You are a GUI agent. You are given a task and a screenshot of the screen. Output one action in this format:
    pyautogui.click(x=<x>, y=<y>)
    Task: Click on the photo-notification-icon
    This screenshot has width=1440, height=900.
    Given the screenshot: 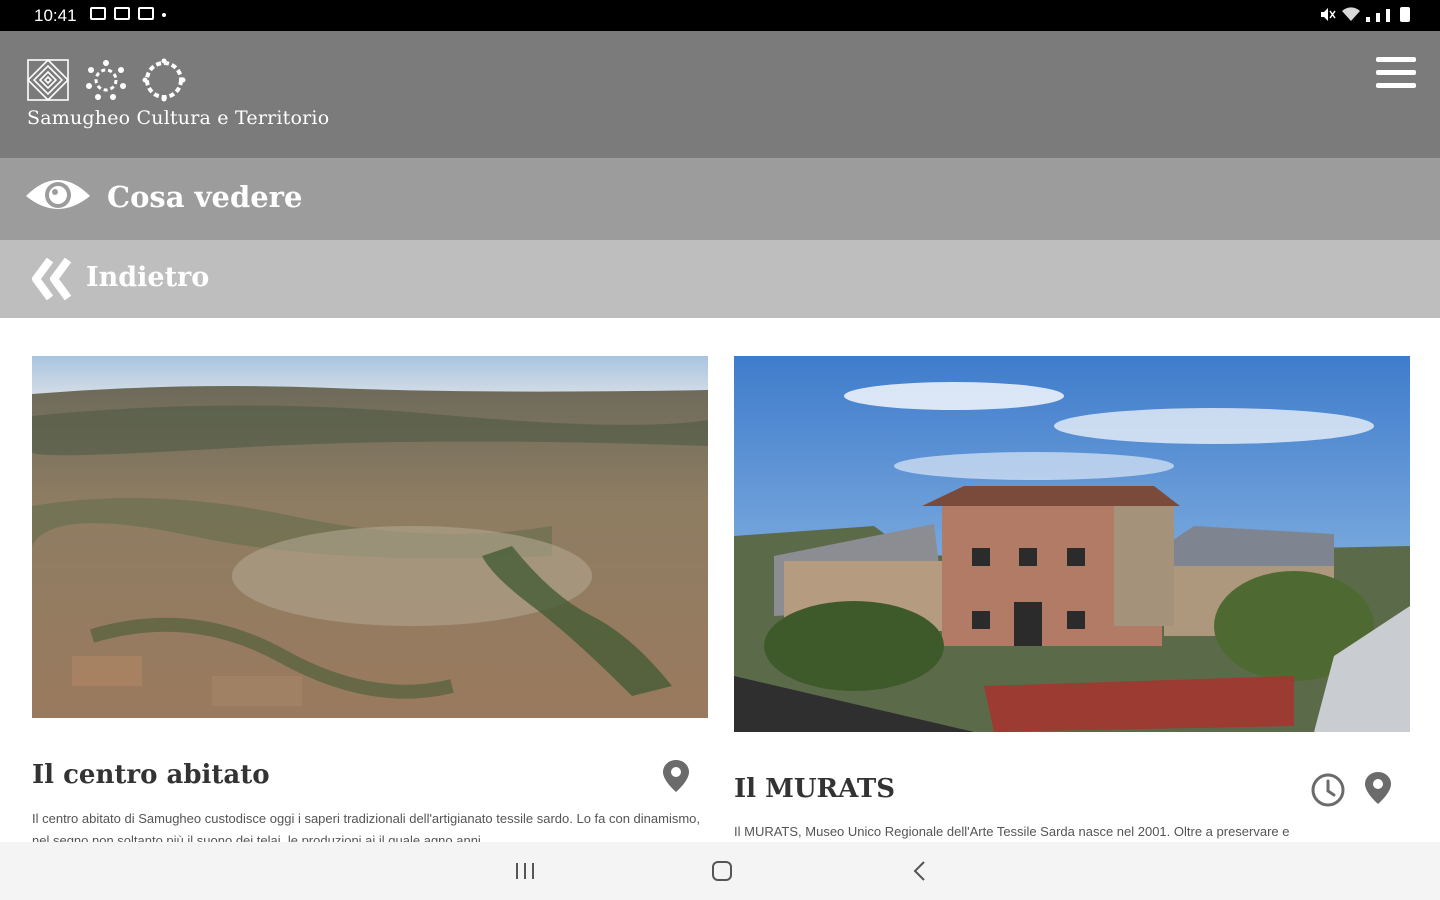 What is the action you would take?
    pyautogui.click(x=146, y=13)
    